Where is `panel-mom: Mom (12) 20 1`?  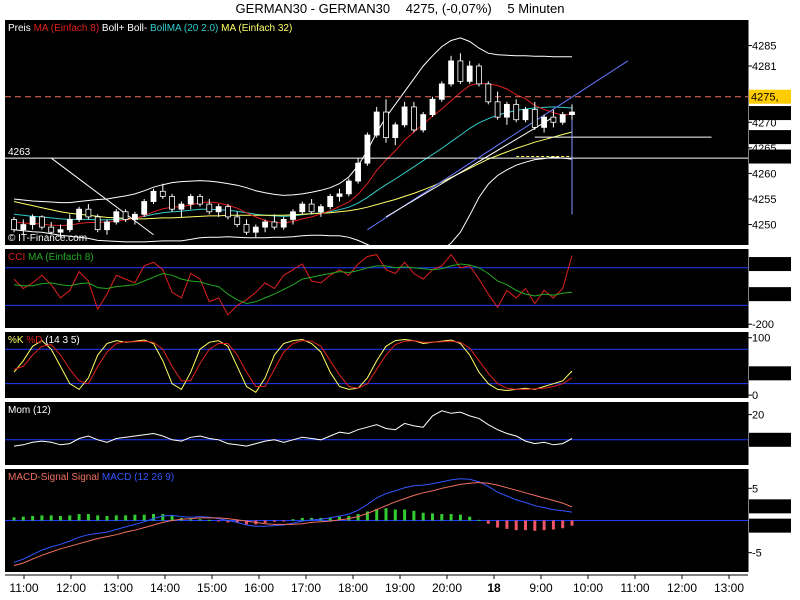 panel-mom: Mom (12) 20 1 is located at coordinates (398, 433).